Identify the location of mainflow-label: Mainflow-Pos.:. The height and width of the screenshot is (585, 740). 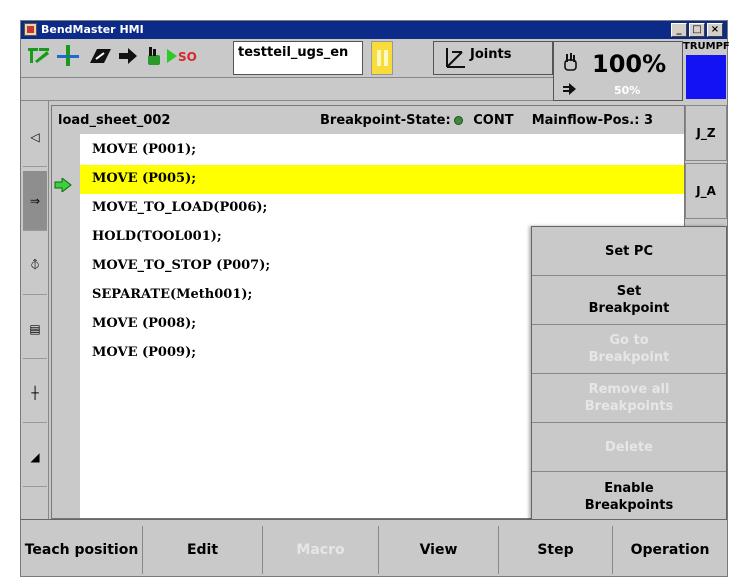
(585, 120).